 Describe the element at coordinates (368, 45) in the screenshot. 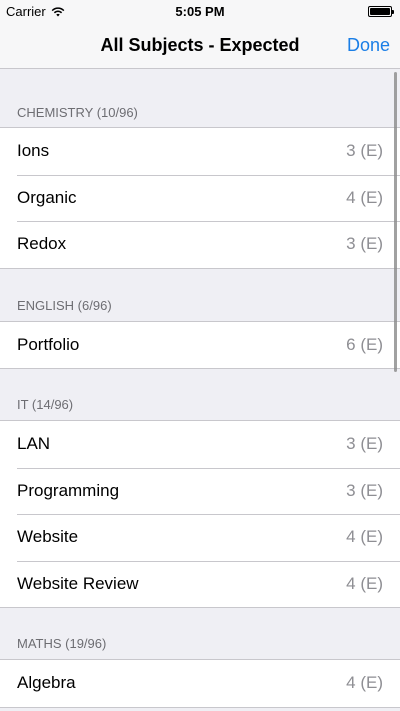

I see `done-button: Done` at that location.